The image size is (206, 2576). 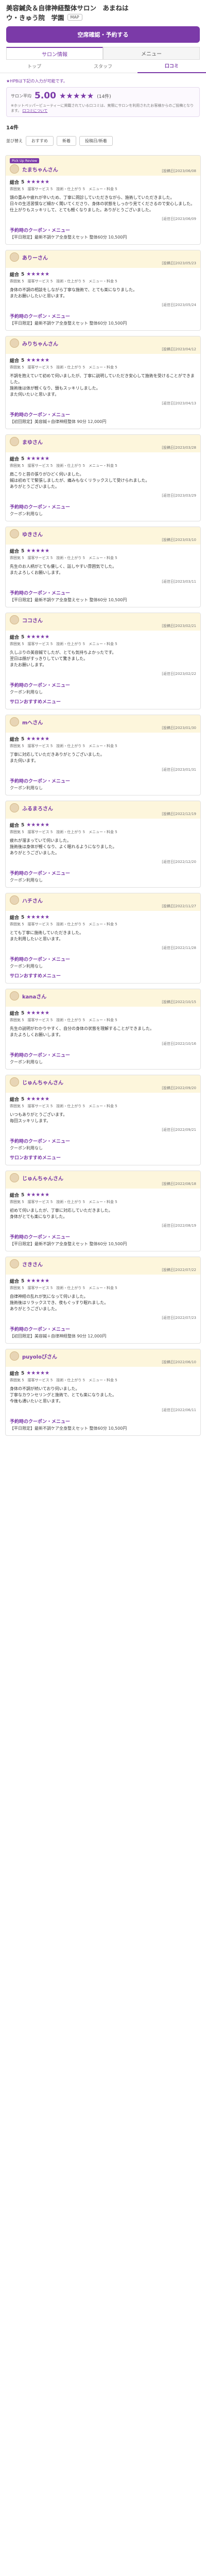 I want to click on sort-bar: 並び替え おすすめ 新着 投稿日/新着, so click(x=103, y=141).